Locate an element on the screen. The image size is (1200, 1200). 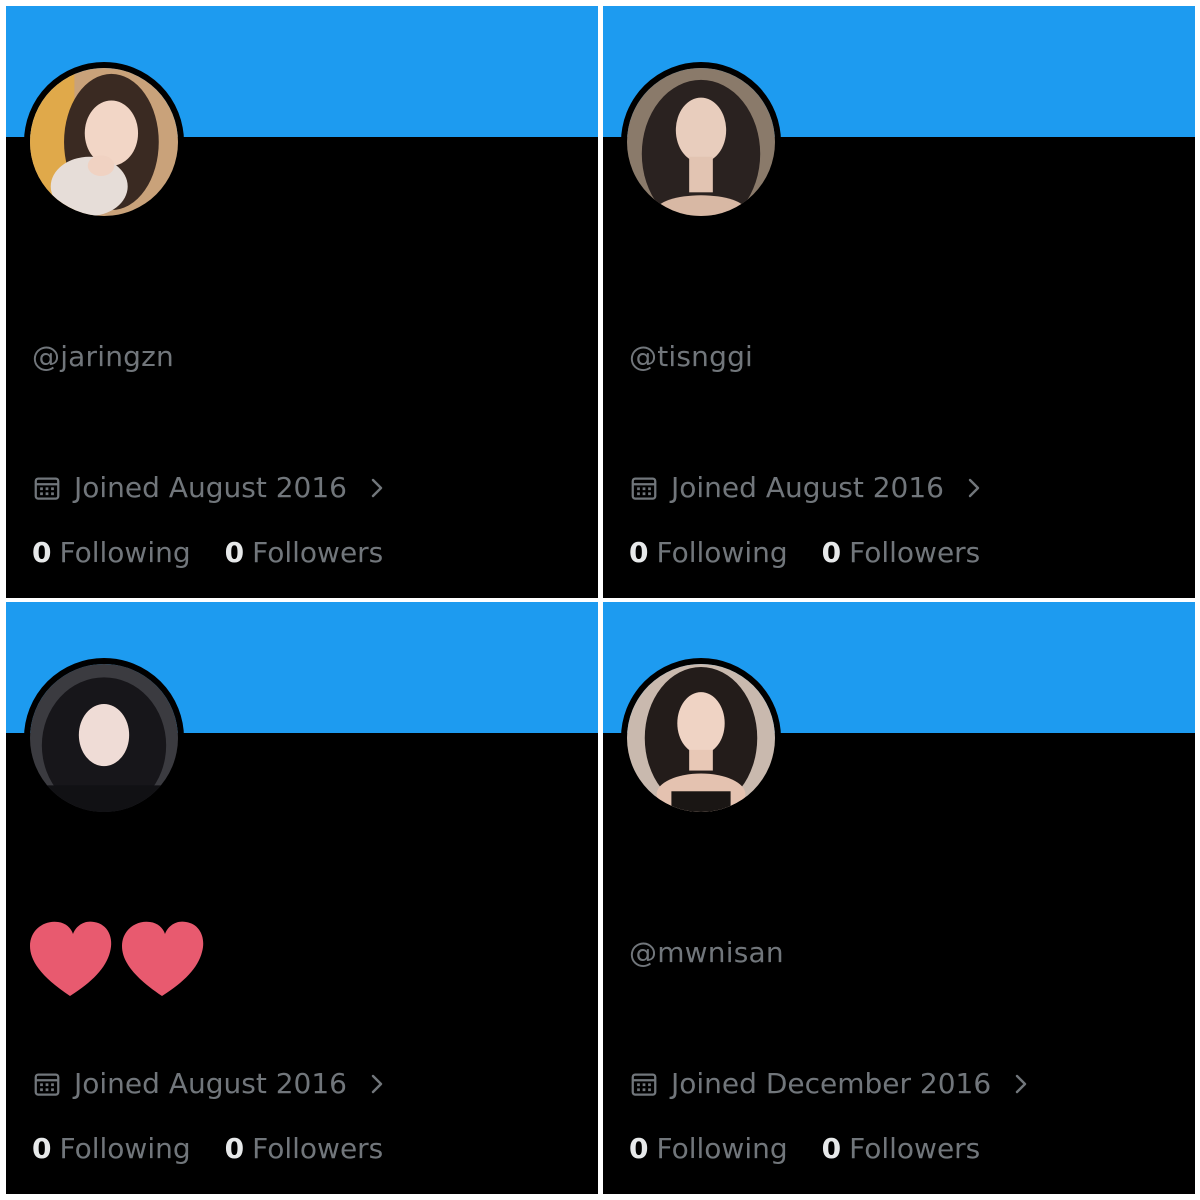
profile-handle: @tisnggi is located at coordinates (691, 356).